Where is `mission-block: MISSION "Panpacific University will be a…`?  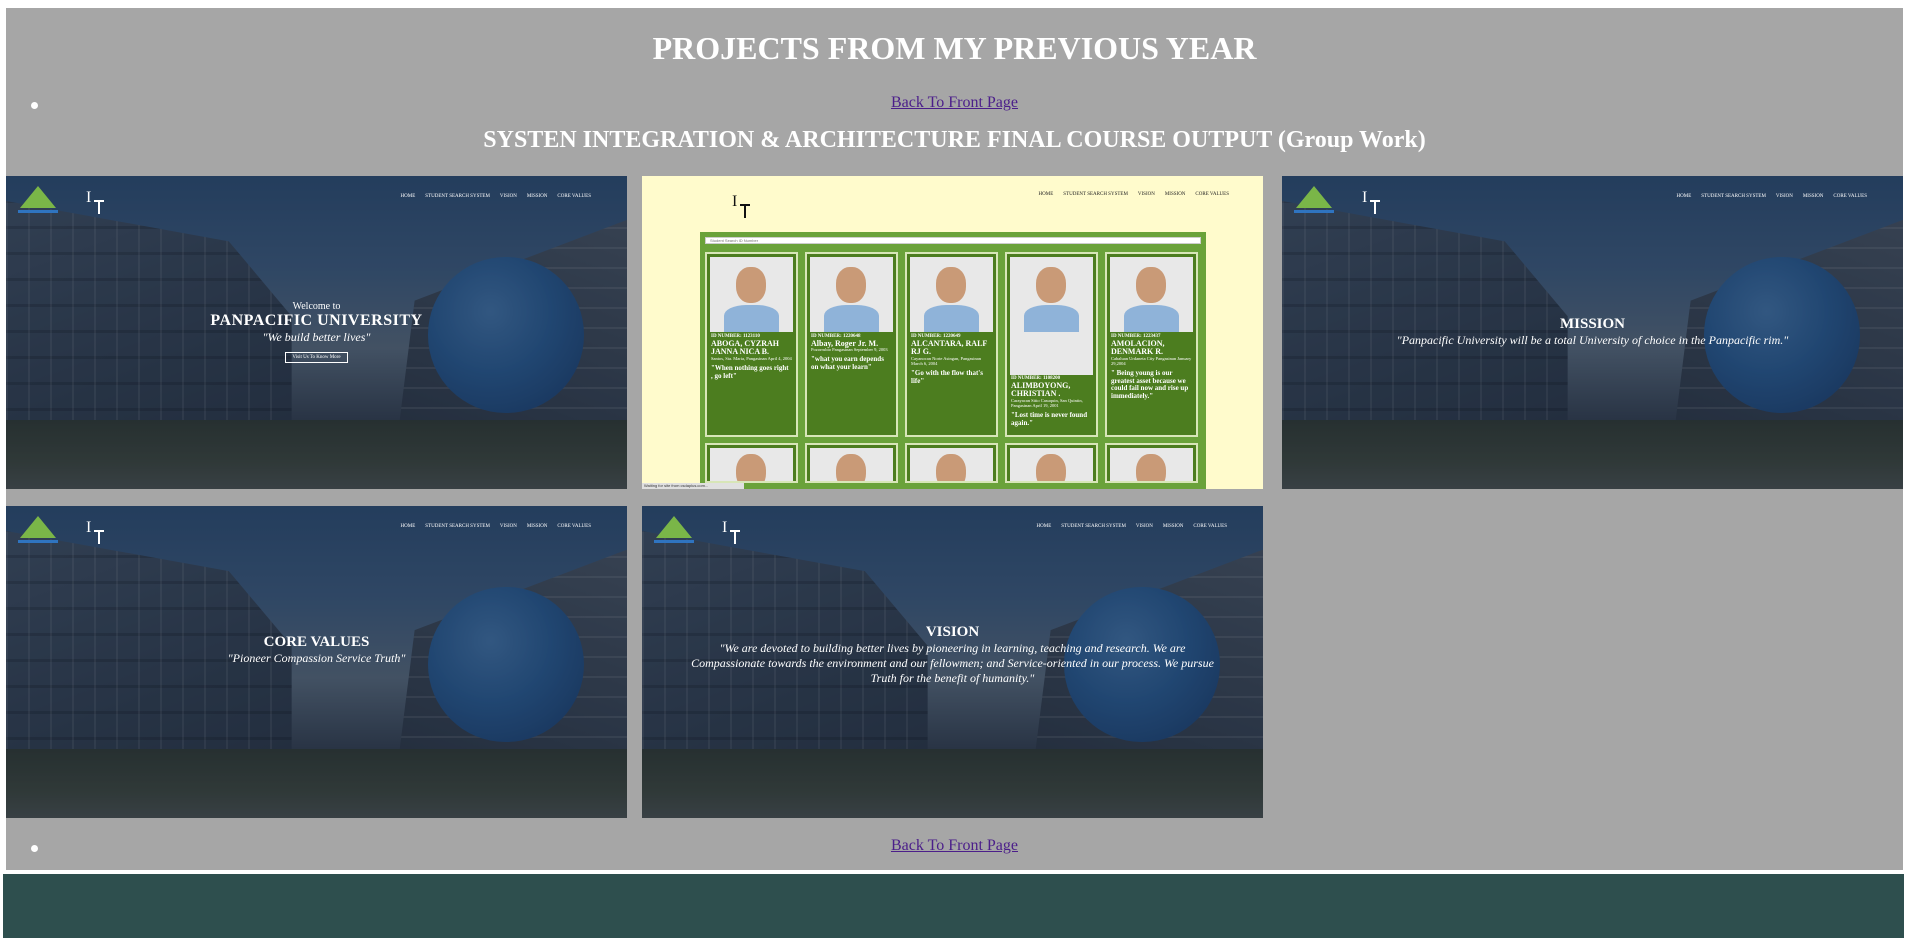
mission-block: MISSION "Panpacific University will be a… is located at coordinates (1592, 332).